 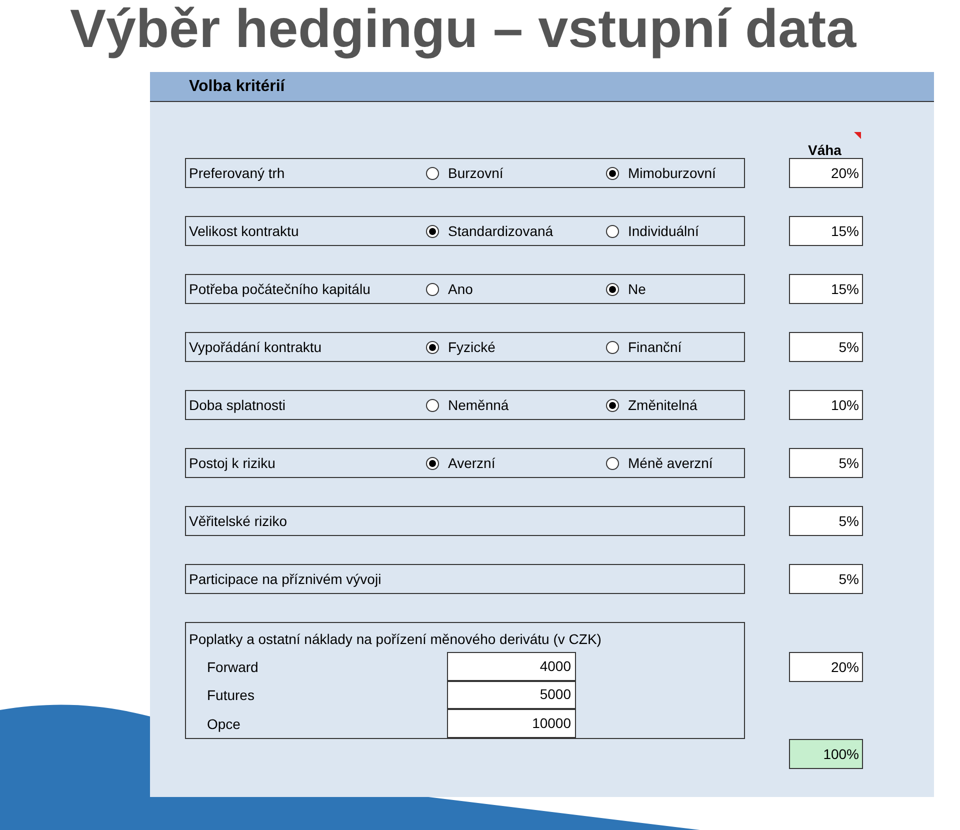 What do you see at coordinates (476, 173) in the screenshot?
I see `option-label: Burzovní` at bounding box center [476, 173].